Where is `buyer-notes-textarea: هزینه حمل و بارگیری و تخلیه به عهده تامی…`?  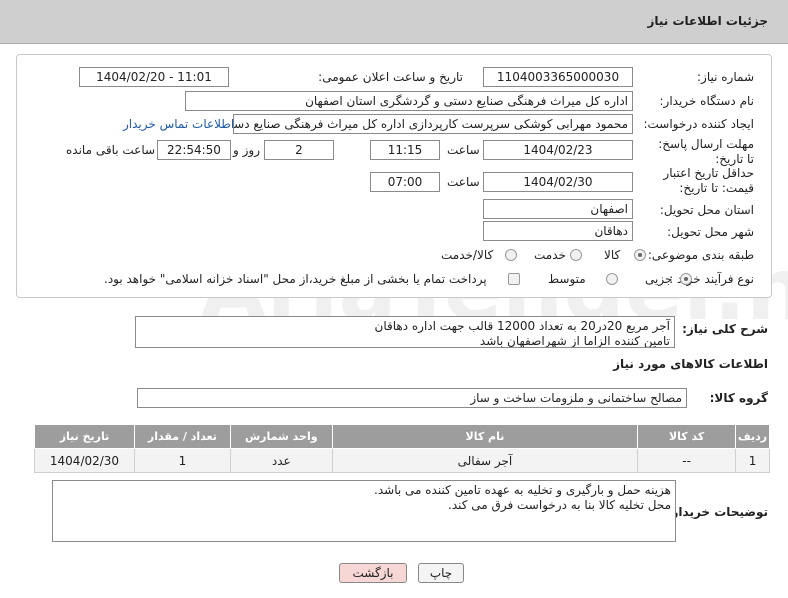
buyer-notes-textarea: هزینه حمل و بارگیری و تخلیه به عهده تامی… is located at coordinates (364, 511).